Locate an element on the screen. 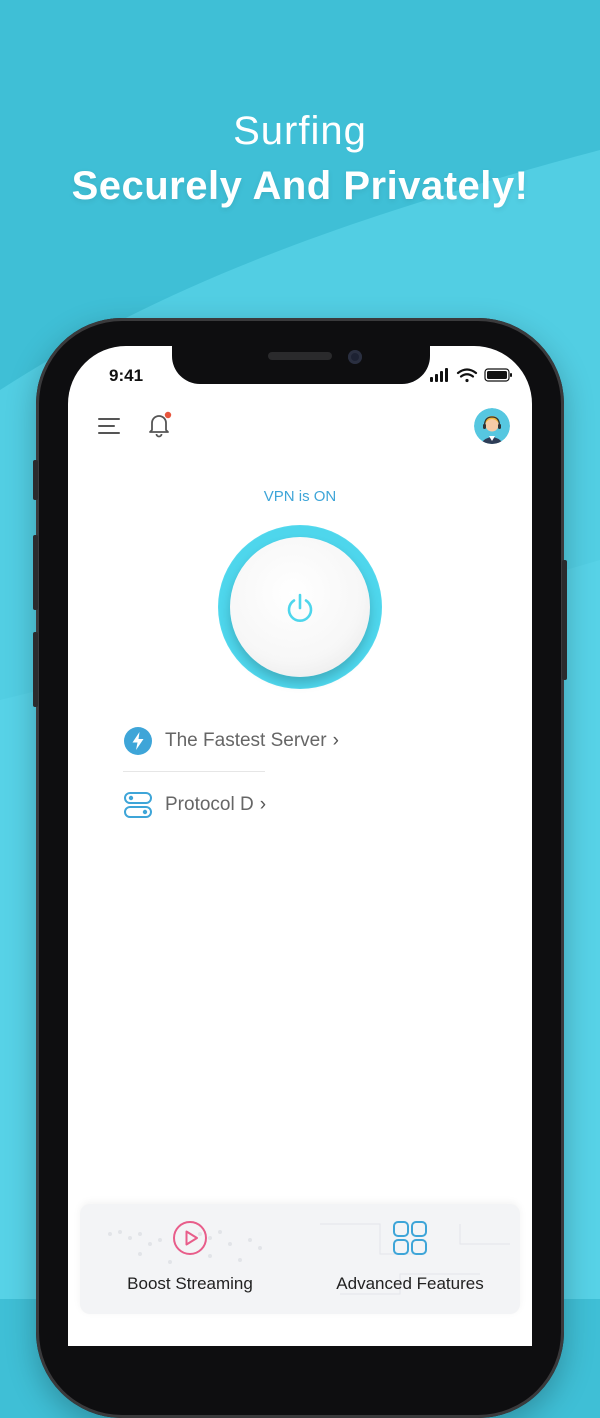  signal-icon is located at coordinates (439, 375).